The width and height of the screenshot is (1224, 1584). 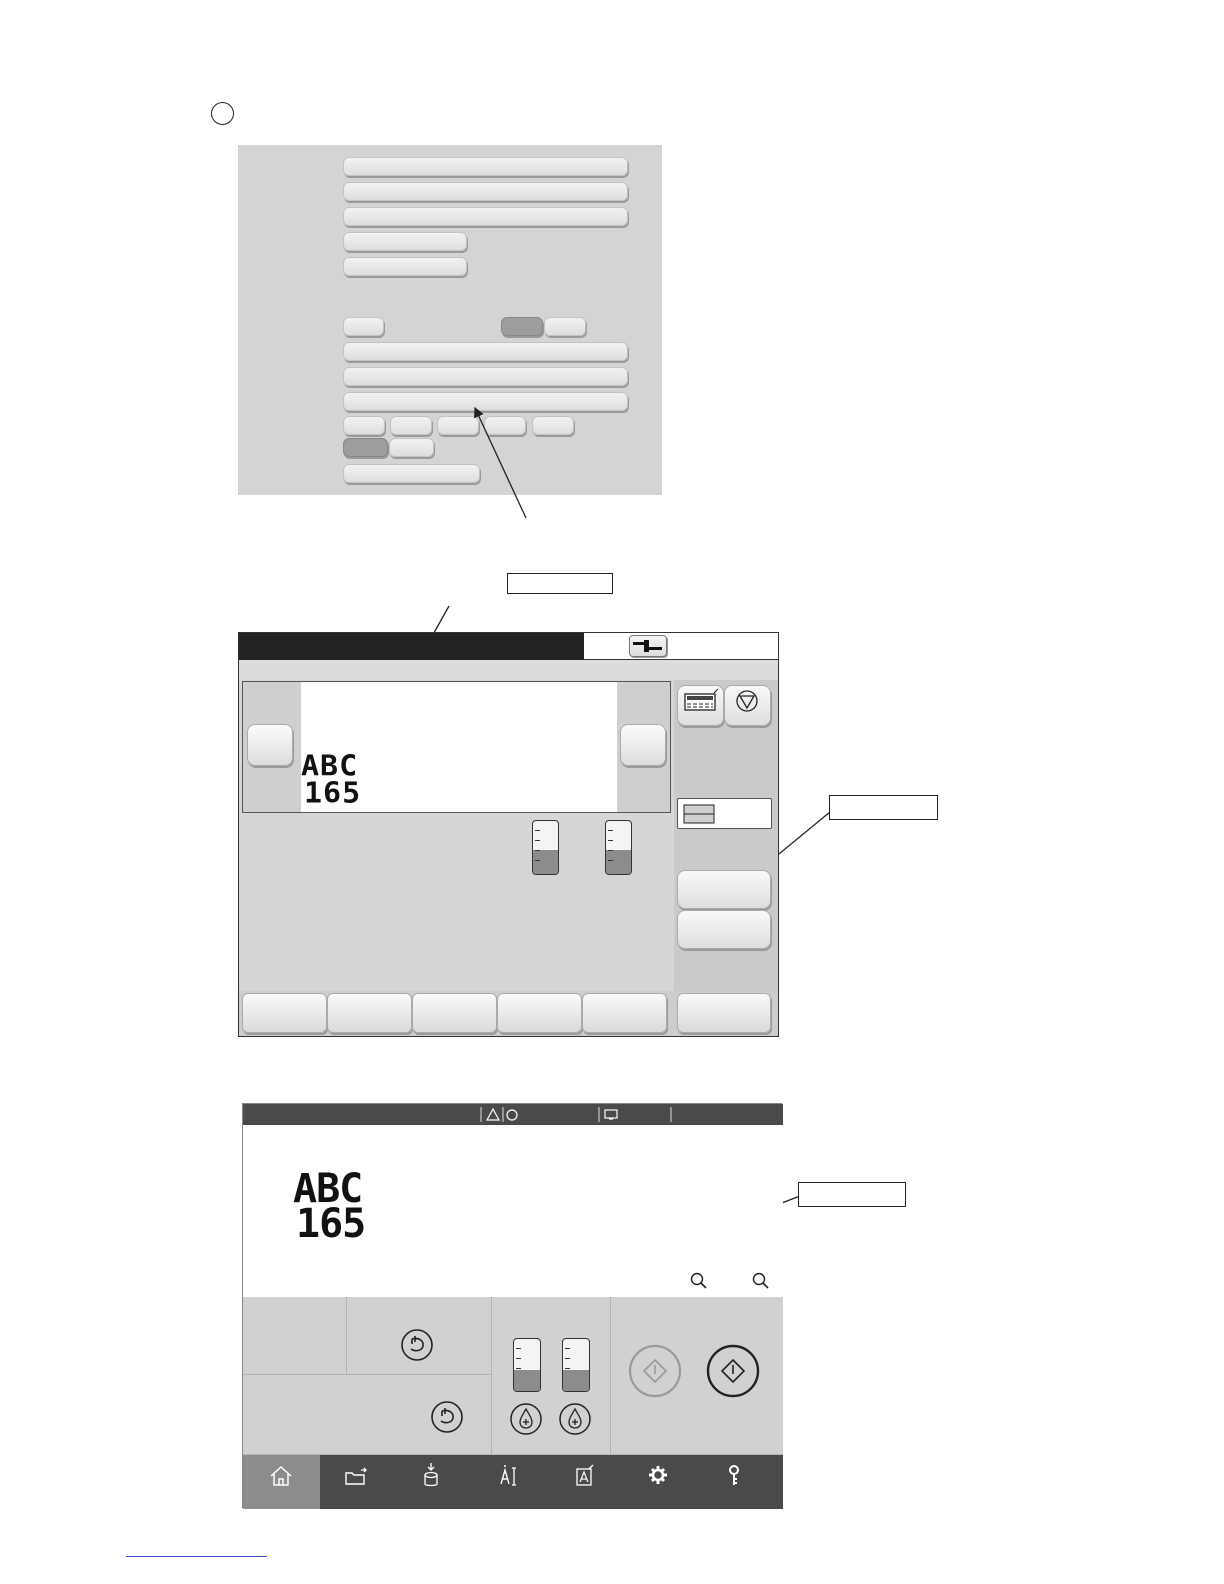 I want to click on nav-text-edit, so click(x=512, y=1482).